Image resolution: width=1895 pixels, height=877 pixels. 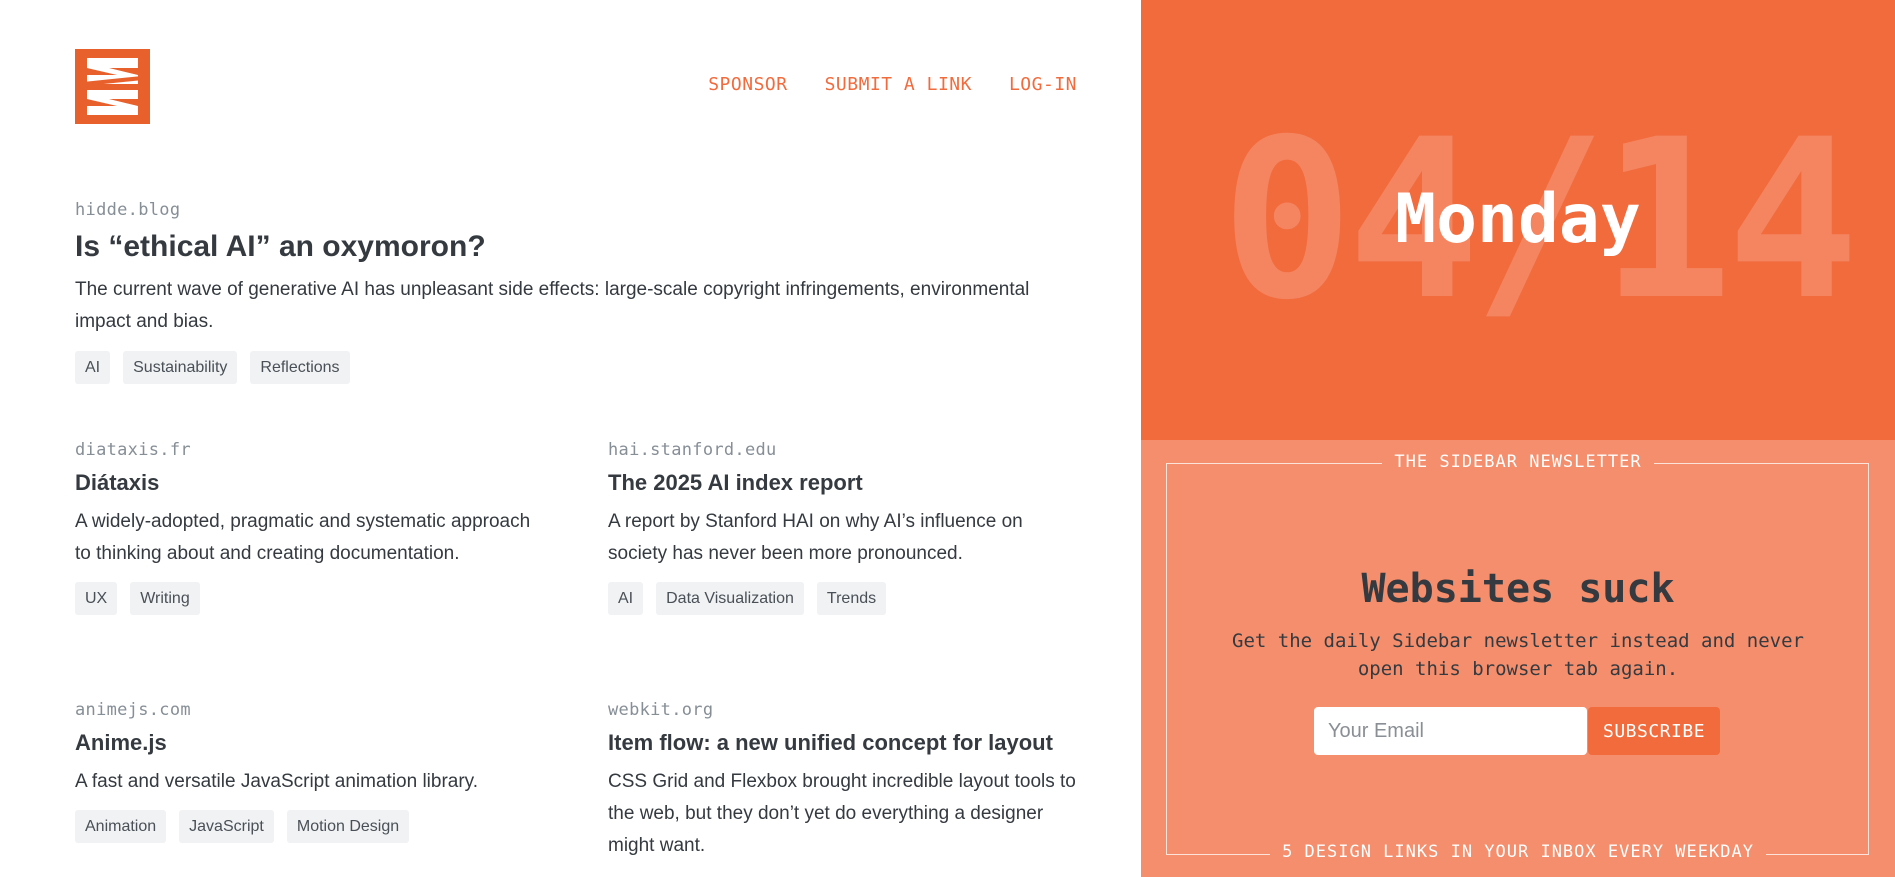 I want to click on article-title: Is “ethical AI” an oxymoron?, so click(x=555, y=247).